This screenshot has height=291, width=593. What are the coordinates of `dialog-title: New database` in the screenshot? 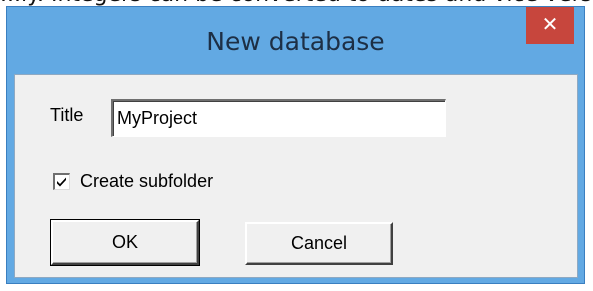 It's located at (295, 41).